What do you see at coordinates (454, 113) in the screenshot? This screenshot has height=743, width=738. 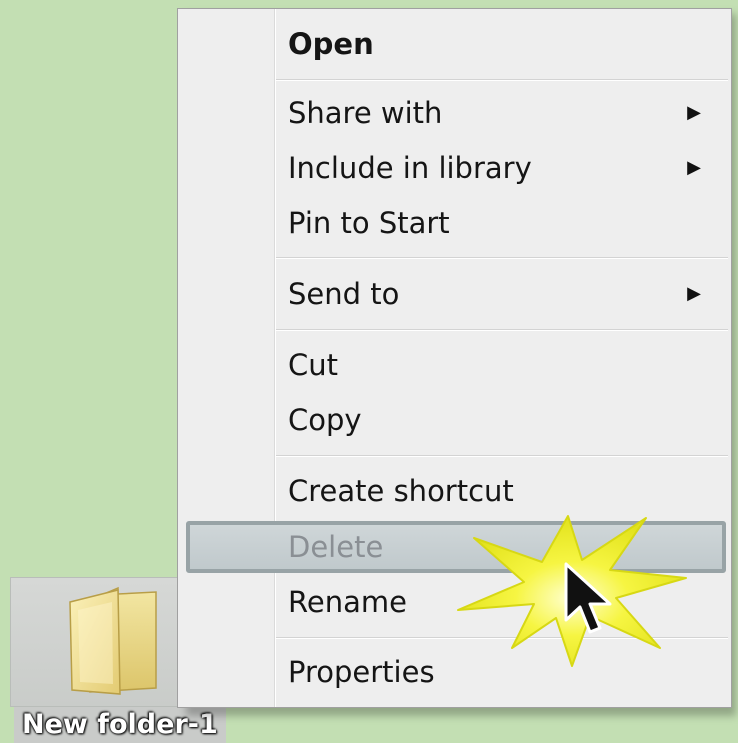 I see `menu-item-share-with: Share with ▶` at bounding box center [454, 113].